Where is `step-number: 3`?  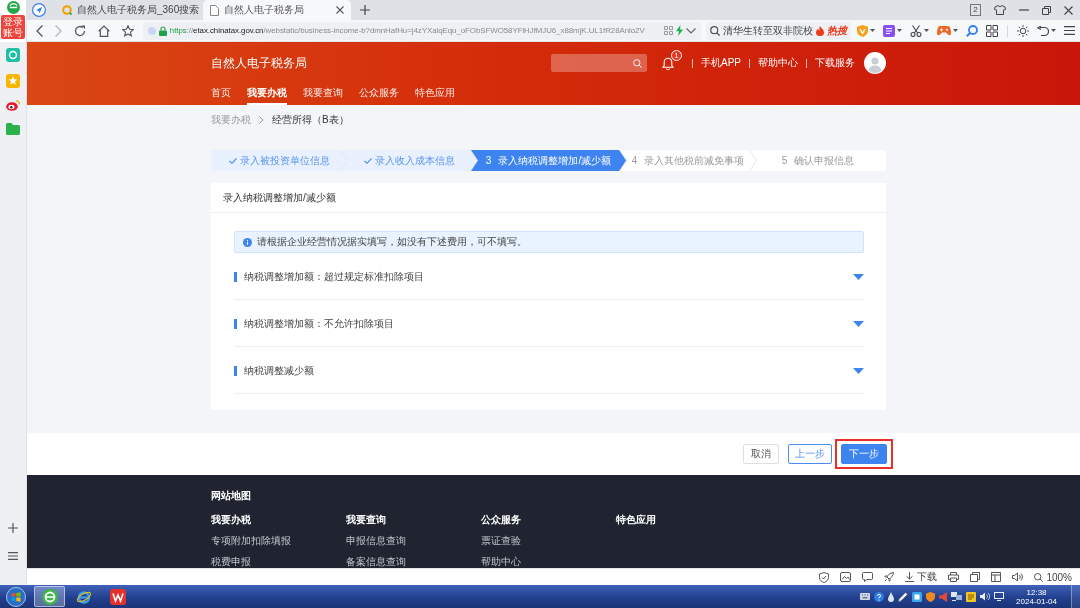 step-number: 3 is located at coordinates (488, 160).